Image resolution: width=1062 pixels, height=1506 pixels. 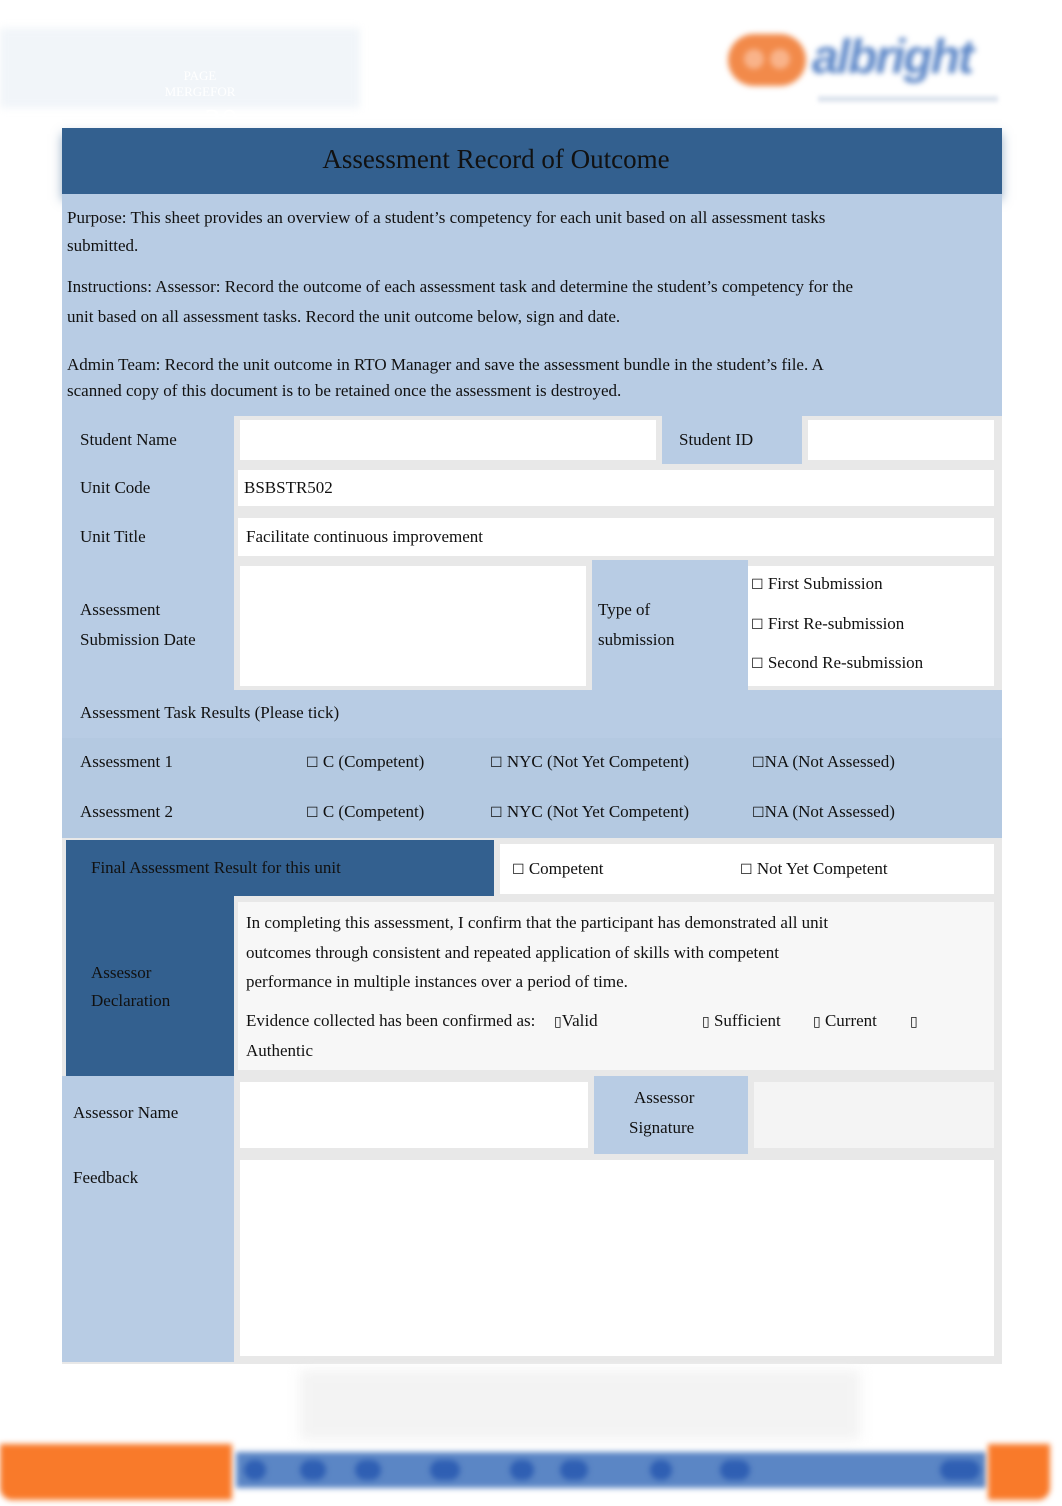 What do you see at coordinates (616, 488) in the screenshot?
I see `unit-code-field: BSBSTR502` at bounding box center [616, 488].